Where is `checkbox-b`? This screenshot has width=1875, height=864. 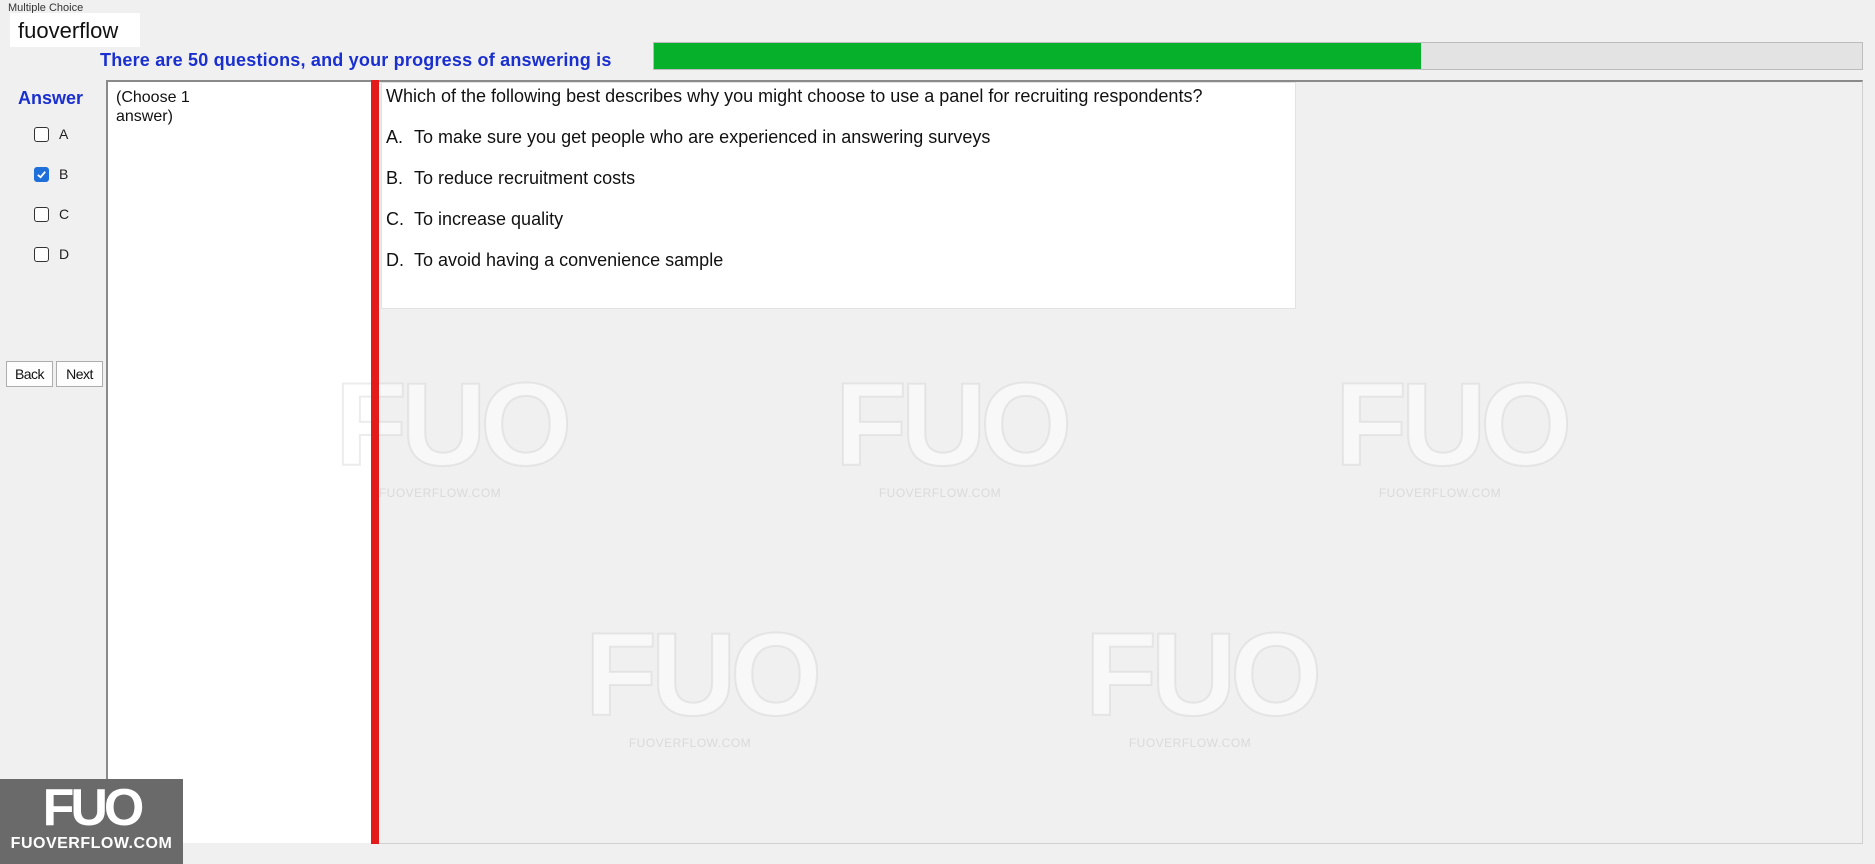 checkbox-b is located at coordinates (41, 174).